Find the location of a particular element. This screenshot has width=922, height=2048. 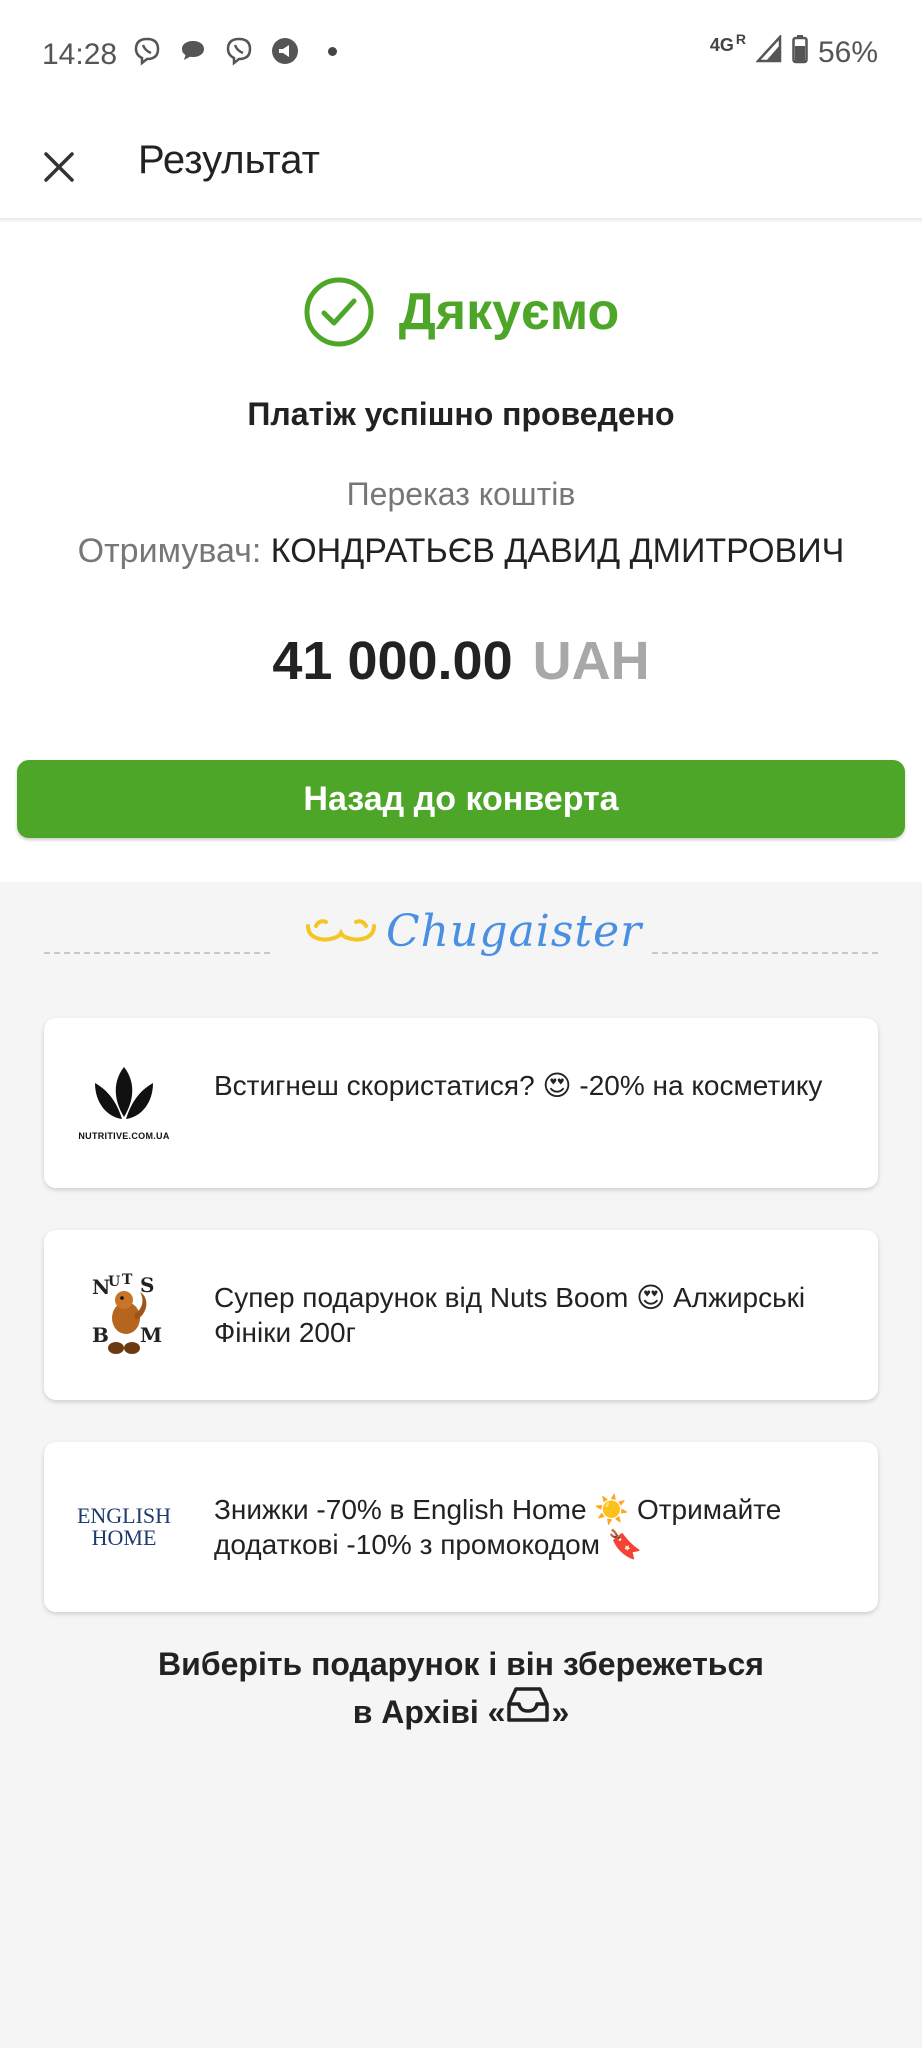

archive-note-line2: в Архіві « » is located at coordinates (461, 1711).